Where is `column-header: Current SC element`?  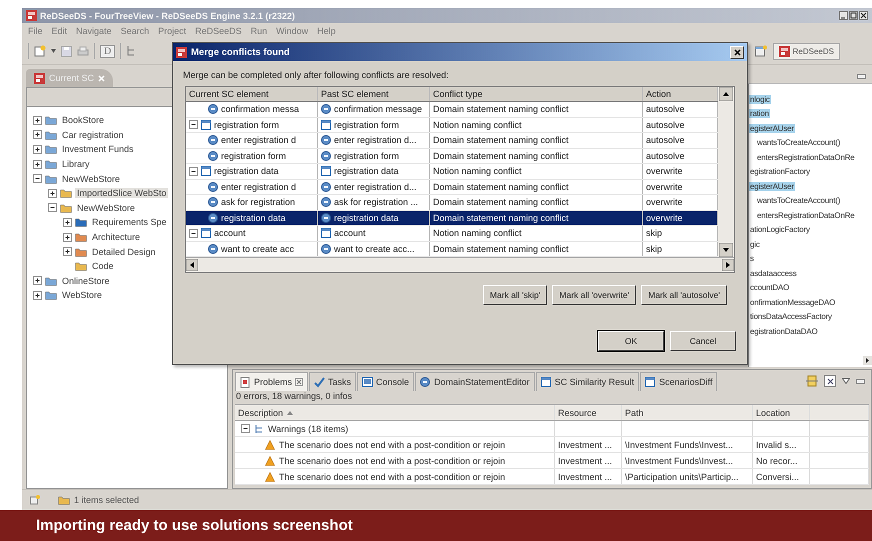 column-header: Current SC element is located at coordinates (252, 94).